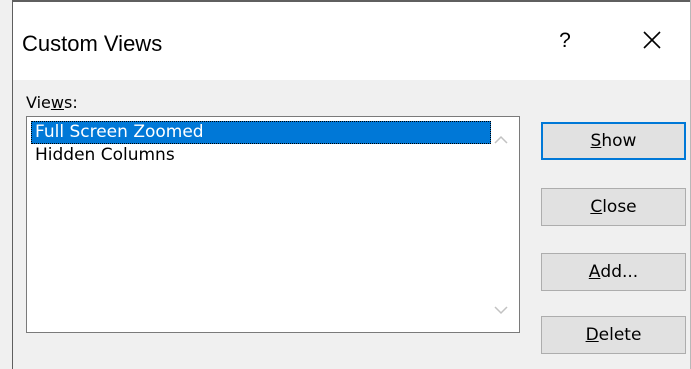 Image resolution: width=691 pixels, height=369 pixels. Describe the element at coordinates (594, 272) in the screenshot. I see `add-button-mnemonic: A` at that location.